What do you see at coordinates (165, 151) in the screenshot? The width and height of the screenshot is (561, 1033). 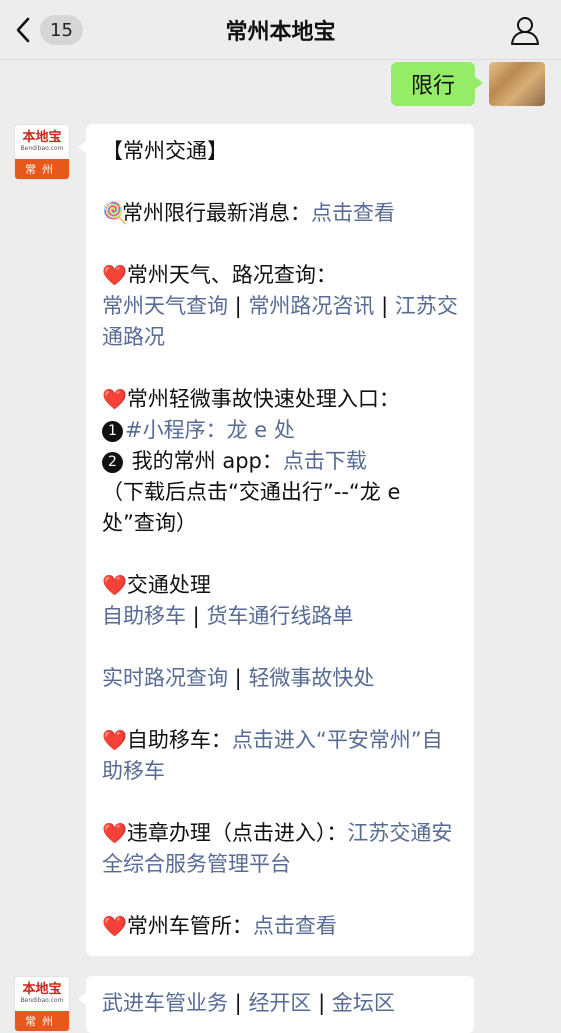 I see `heading: 【常州交通】` at bounding box center [165, 151].